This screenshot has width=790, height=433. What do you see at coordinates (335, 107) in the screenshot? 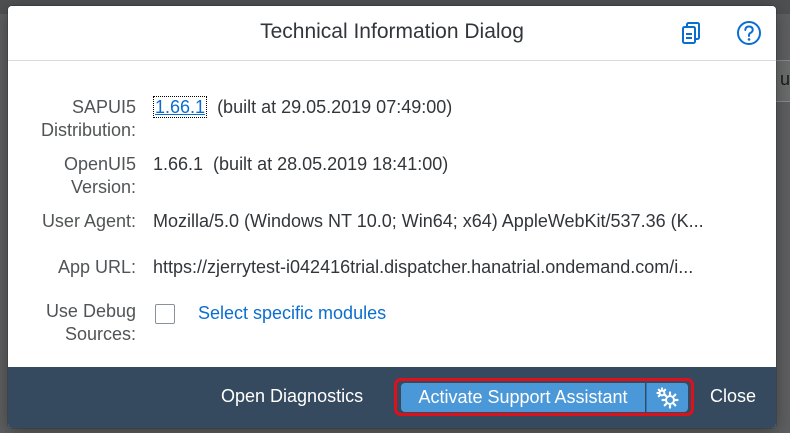
I see `sapui5-built-text: (built at 29.05.2019 07:49:00)` at bounding box center [335, 107].